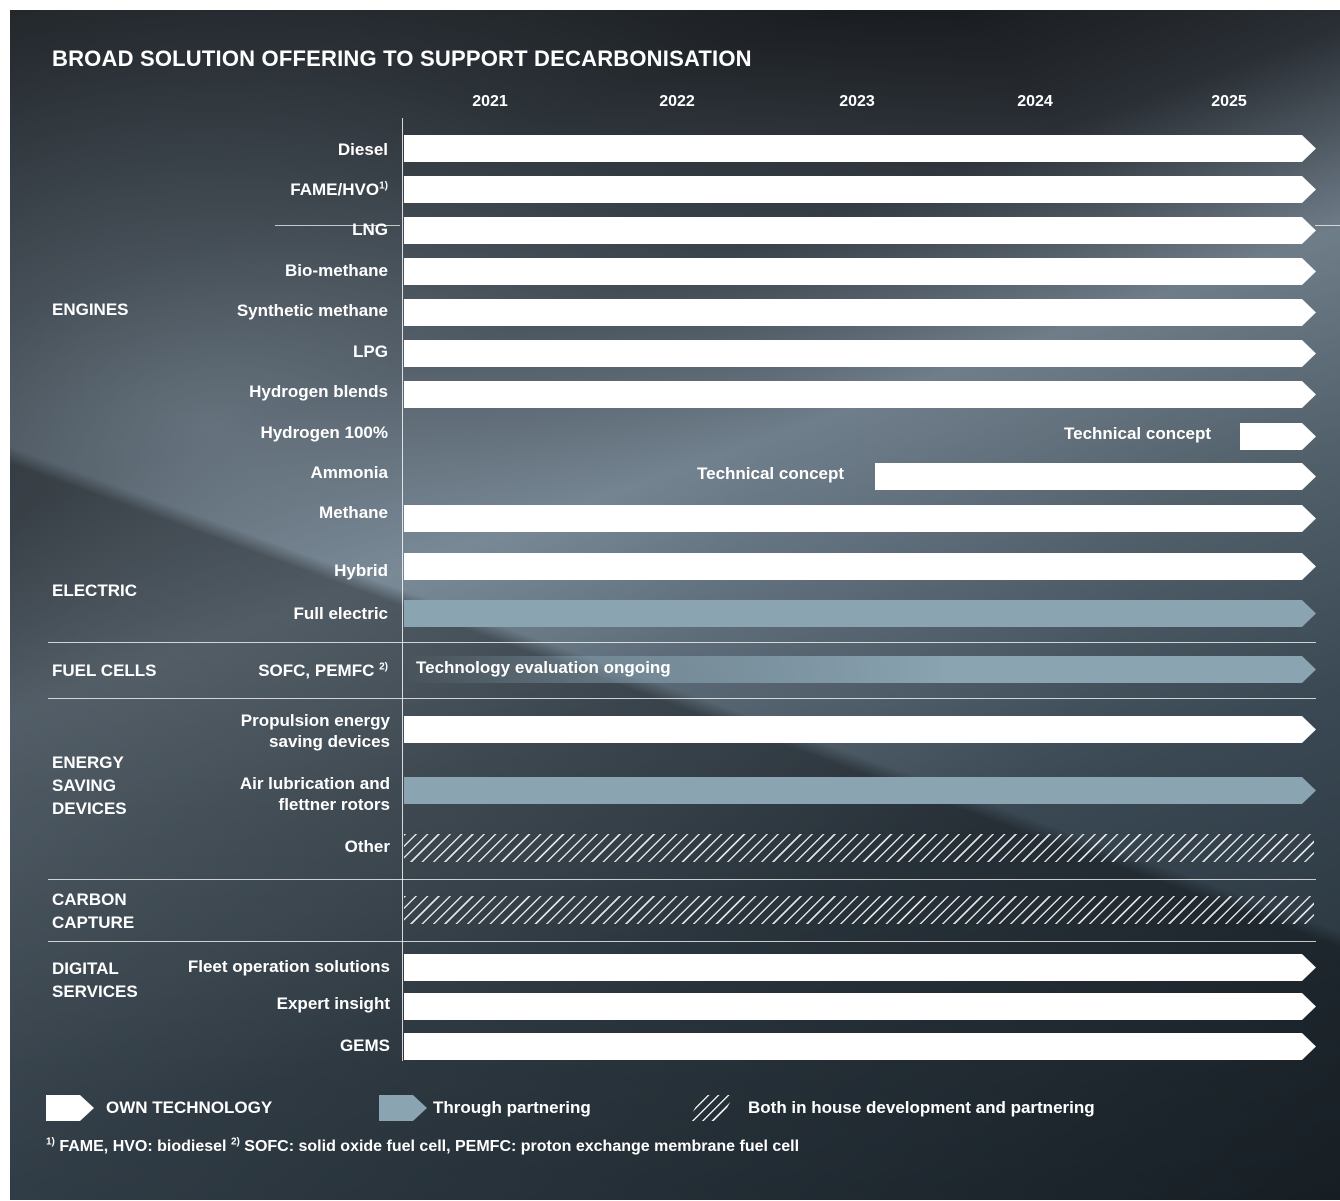 This screenshot has height=1201, width=1340. Describe the element at coordinates (860, 613) in the screenshot. I see `bar-full-electric` at that location.